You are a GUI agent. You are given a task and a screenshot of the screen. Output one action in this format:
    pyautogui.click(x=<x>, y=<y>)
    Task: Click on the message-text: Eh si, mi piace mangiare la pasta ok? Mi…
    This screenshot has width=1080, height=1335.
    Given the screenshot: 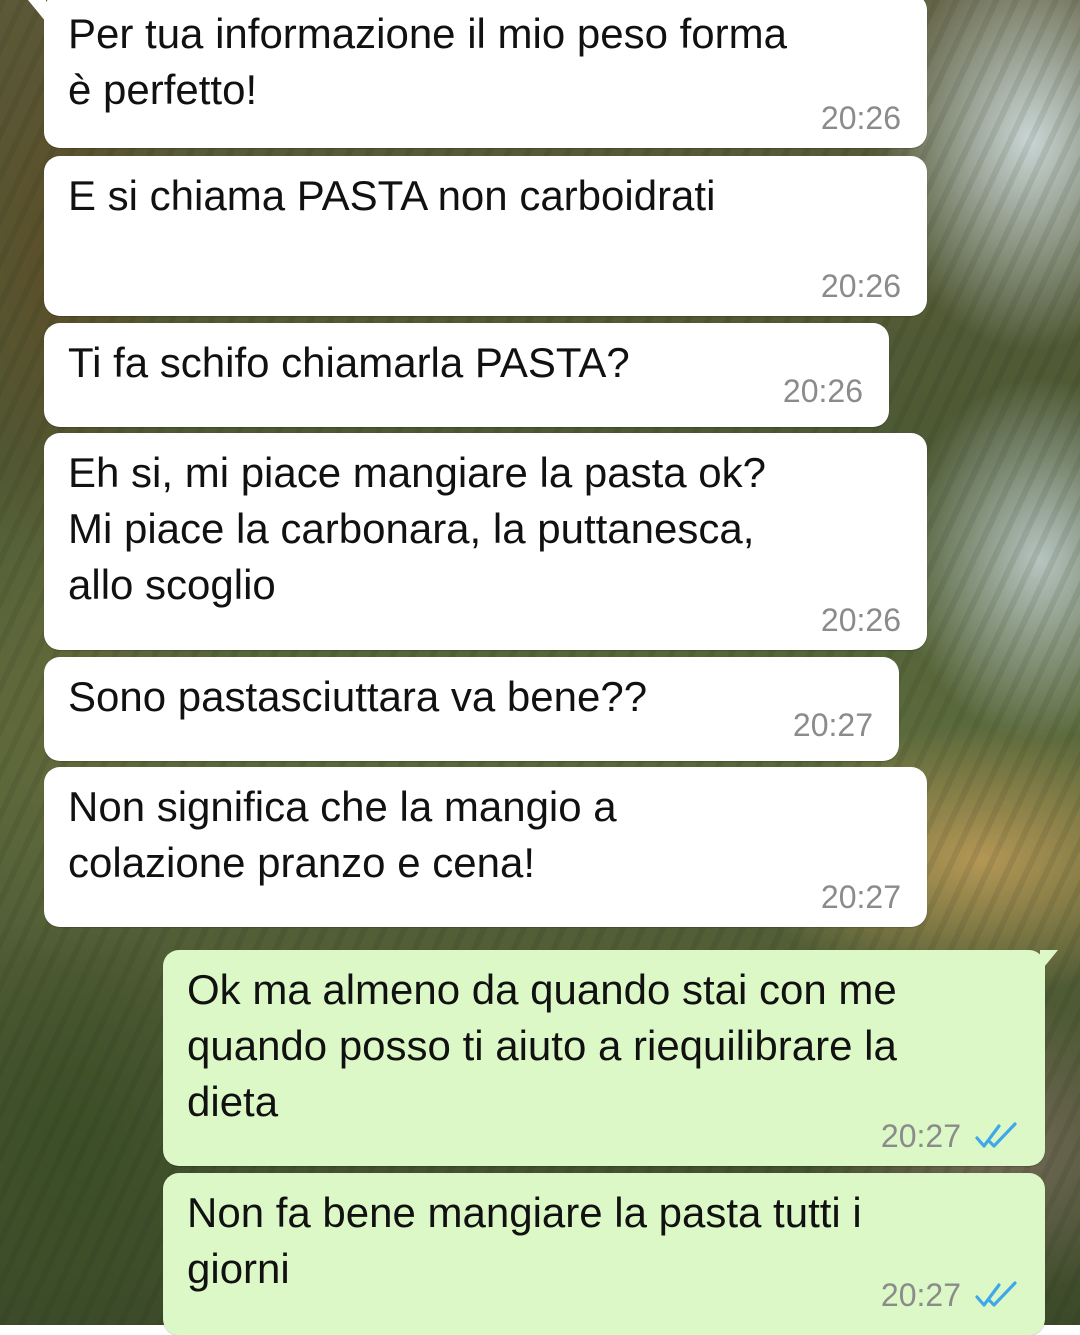 What is the action you would take?
    pyautogui.click(x=417, y=528)
    